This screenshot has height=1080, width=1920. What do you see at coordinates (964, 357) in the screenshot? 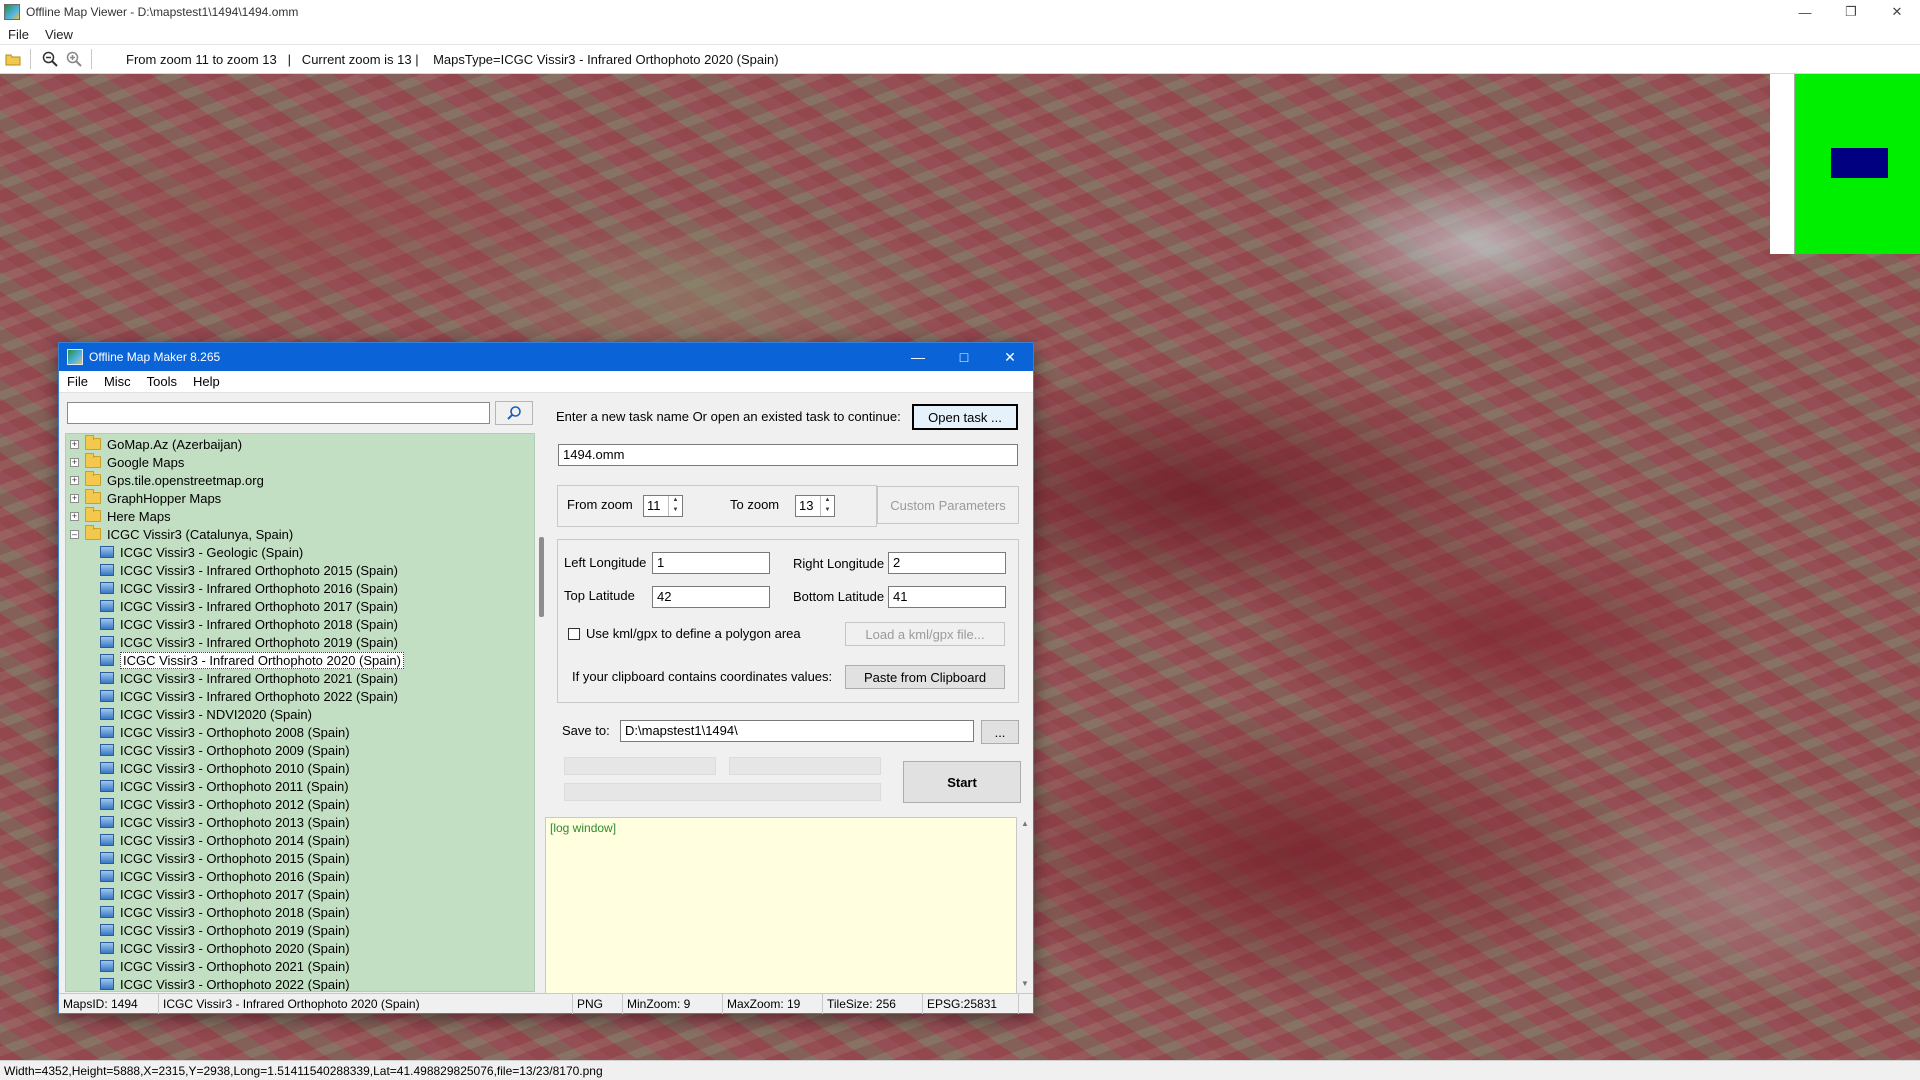
I see `maximize-icon: □` at bounding box center [964, 357].